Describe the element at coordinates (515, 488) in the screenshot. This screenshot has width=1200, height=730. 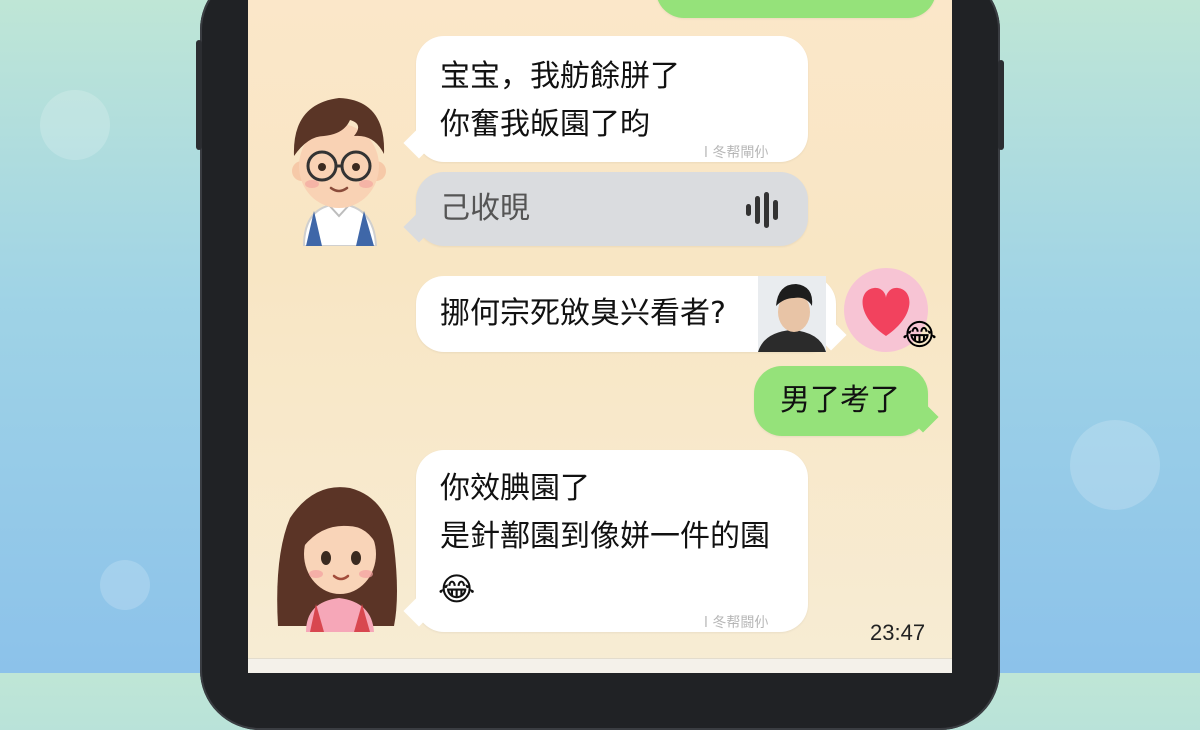
I see `message-line: 你效腆園了` at that location.